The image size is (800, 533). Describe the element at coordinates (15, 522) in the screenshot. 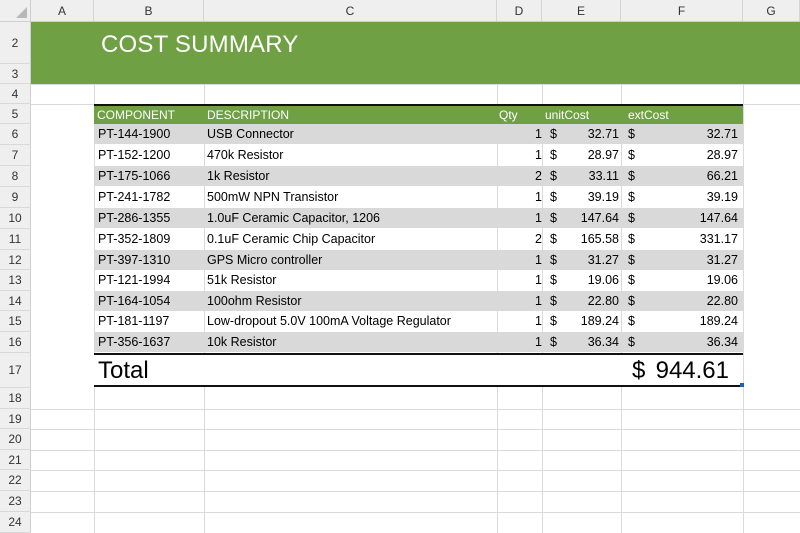

I see `row-header-24: 24` at that location.